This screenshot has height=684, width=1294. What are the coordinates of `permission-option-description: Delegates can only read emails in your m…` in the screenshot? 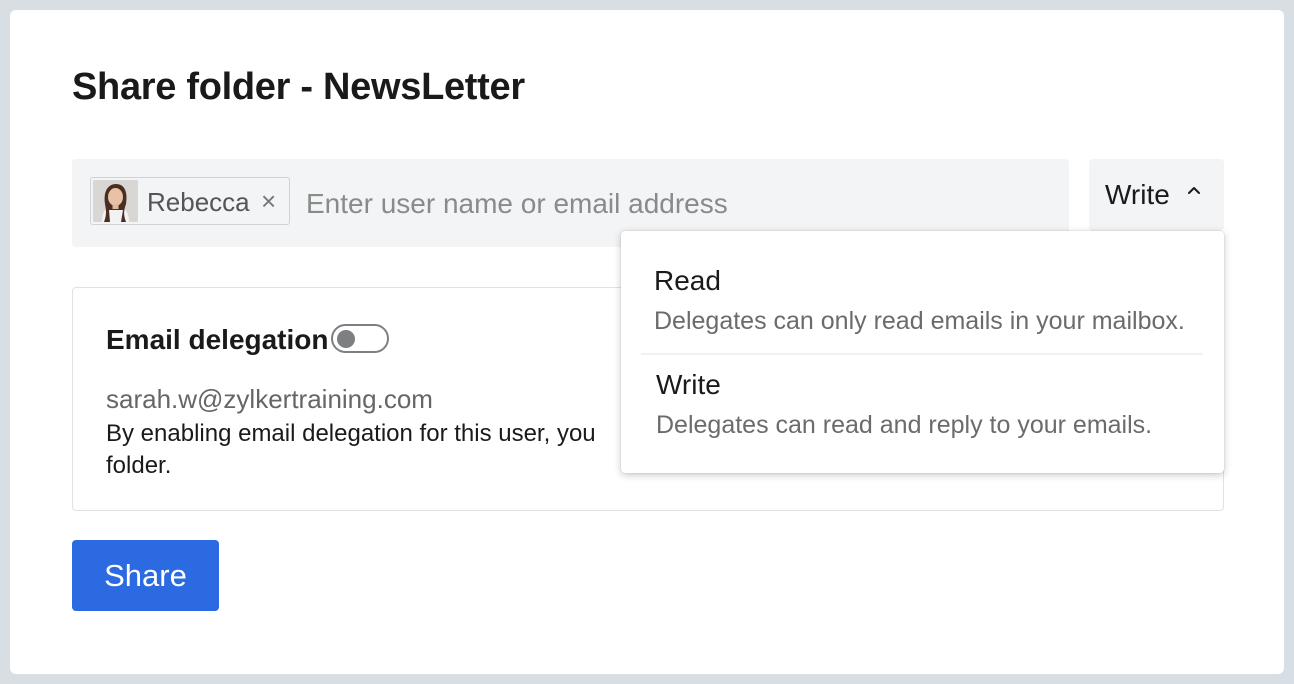 It's located at (919, 321).